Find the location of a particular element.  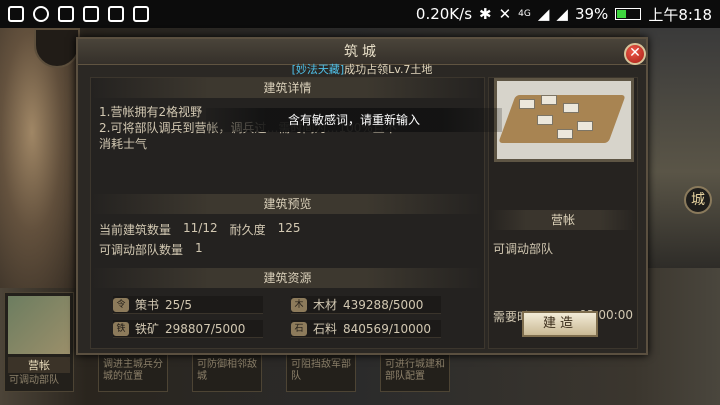

preview-header: 建筑预览 is located at coordinates (287, 204).